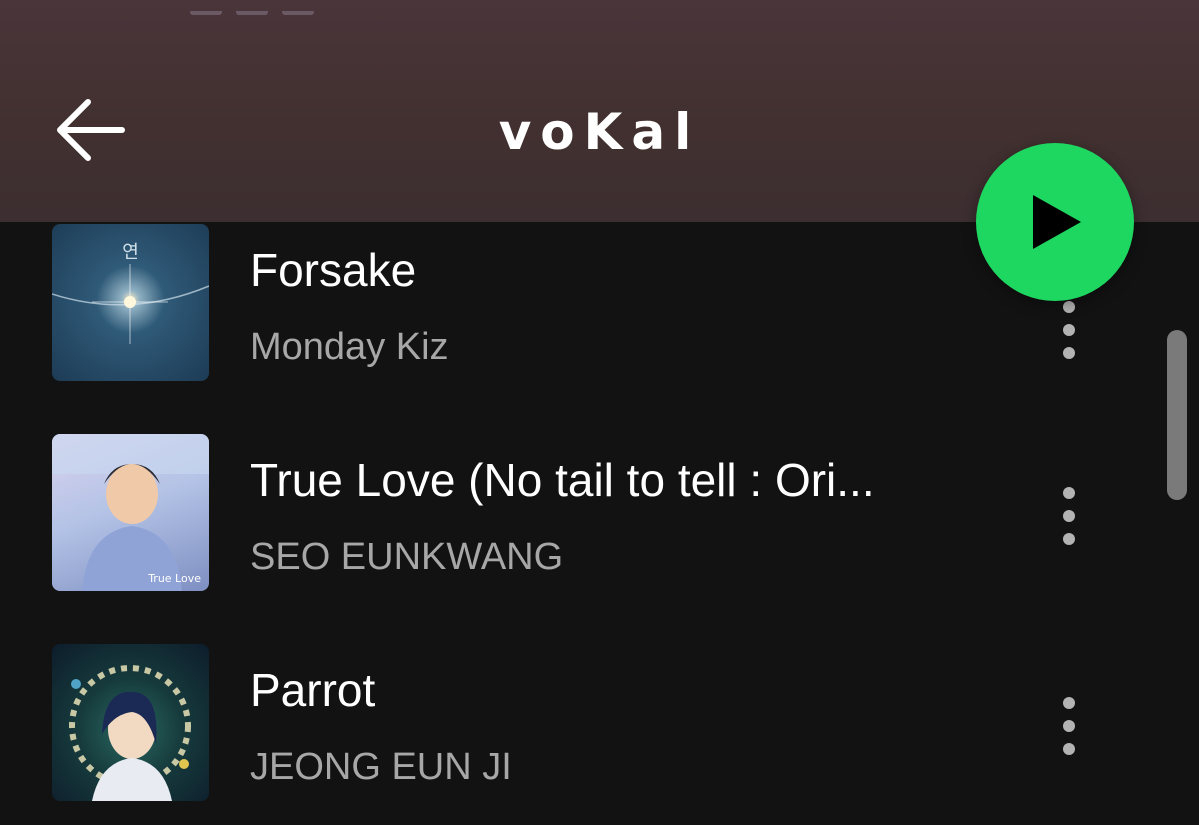 This screenshot has width=1199, height=825. Describe the element at coordinates (130, 512) in the screenshot. I see `album-art: True Love` at that location.